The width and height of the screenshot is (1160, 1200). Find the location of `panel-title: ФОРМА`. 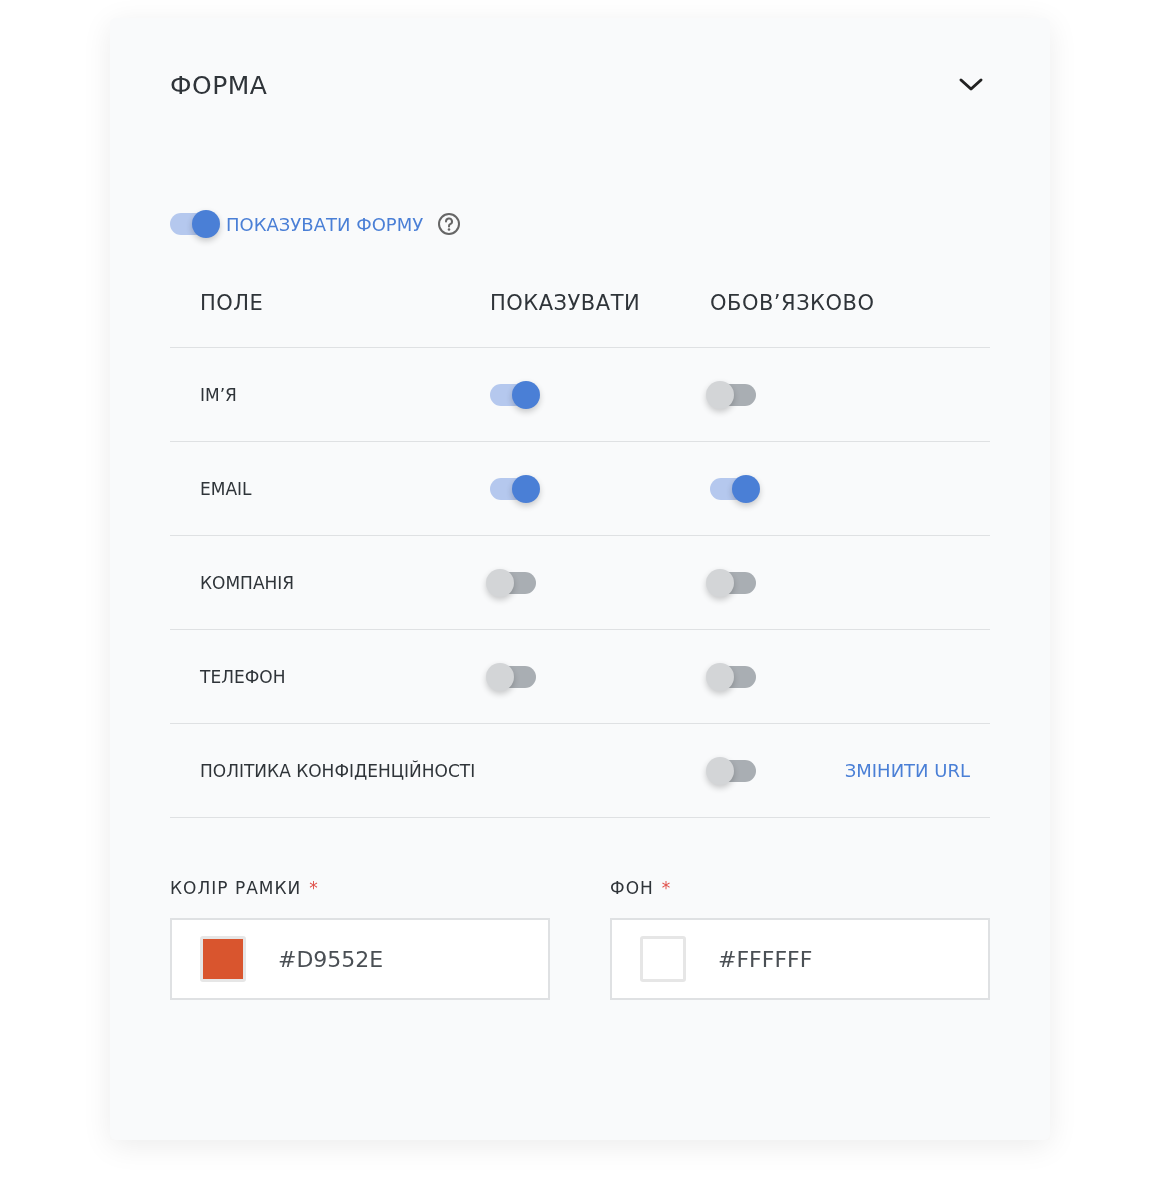

panel-title: ФОРМА is located at coordinates (219, 85).